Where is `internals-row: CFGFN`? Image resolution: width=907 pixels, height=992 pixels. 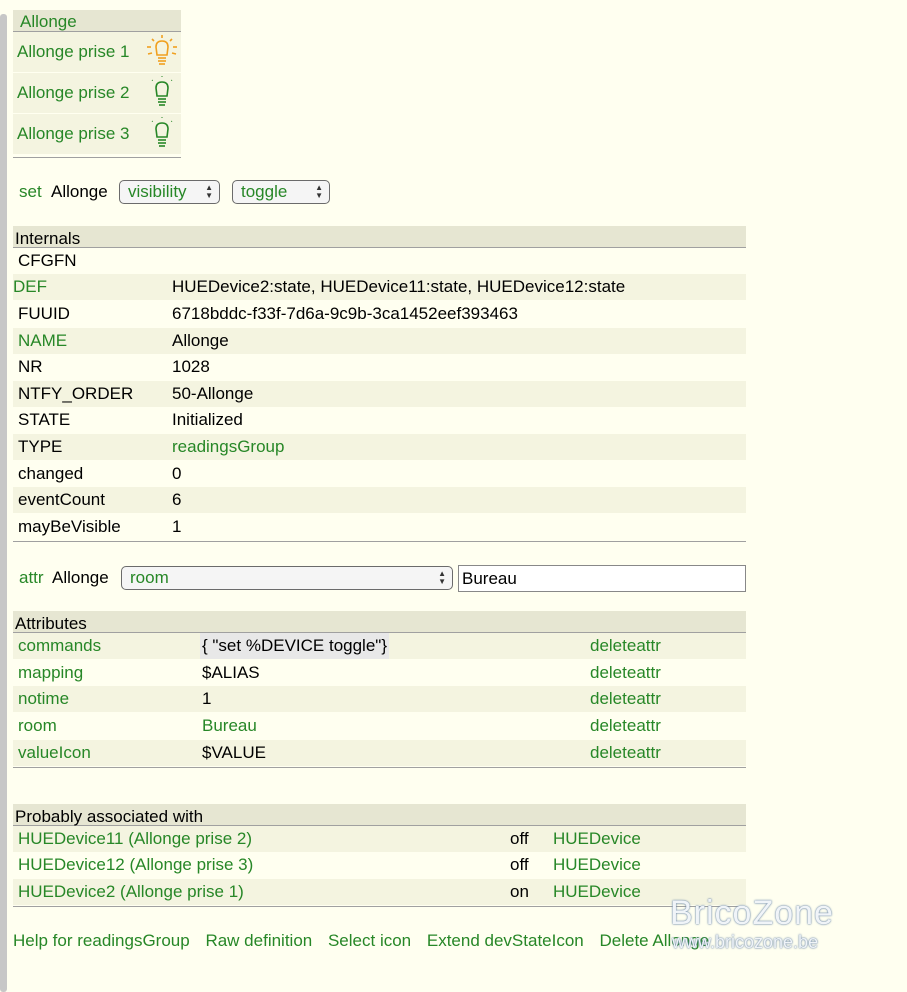
internals-row: CFGFN is located at coordinates (379, 261).